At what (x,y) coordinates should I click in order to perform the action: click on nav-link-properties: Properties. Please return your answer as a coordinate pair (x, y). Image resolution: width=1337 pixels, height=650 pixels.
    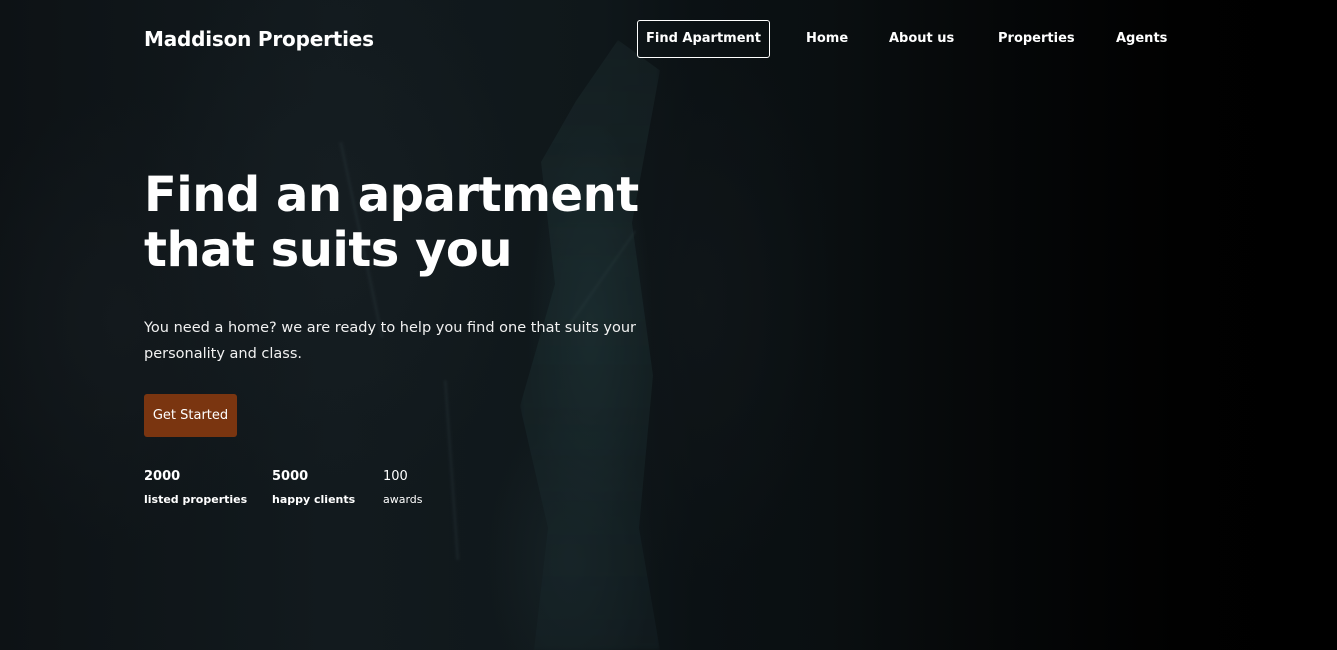
    Looking at the image, I should click on (1036, 39).